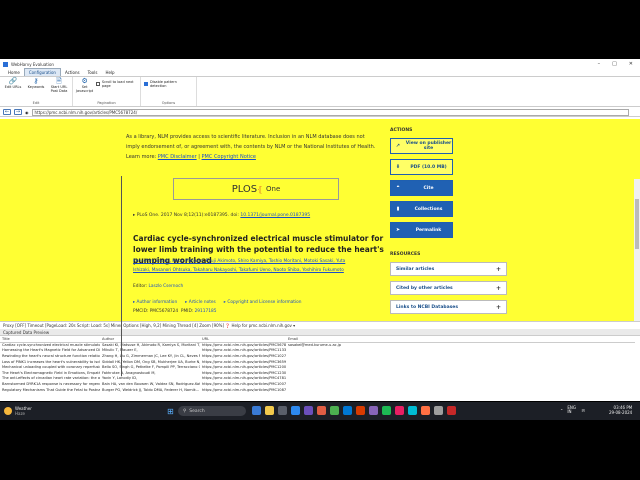 This screenshot has width=640, height=480. I want to click on menu-home: Home, so click(14, 72).